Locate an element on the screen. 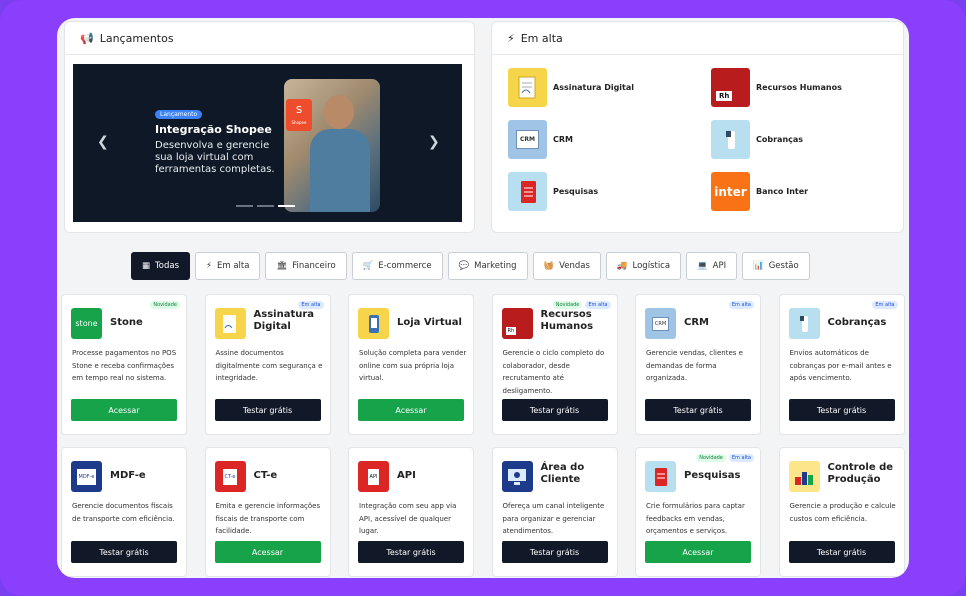  trending-item-label: Recursos Humanos is located at coordinates (799, 87).